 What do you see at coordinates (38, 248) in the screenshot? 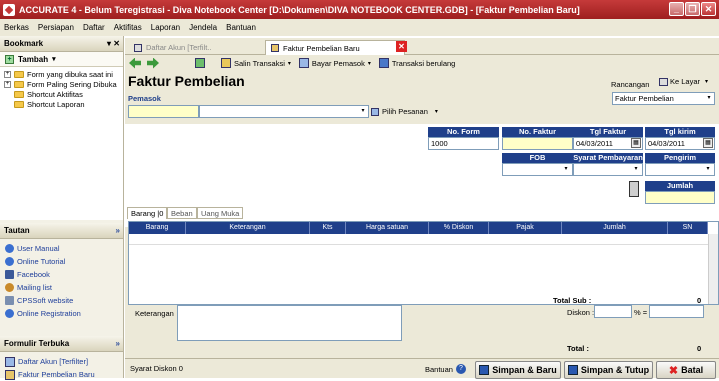
I see `link-label: User Manual` at bounding box center [38, 248].